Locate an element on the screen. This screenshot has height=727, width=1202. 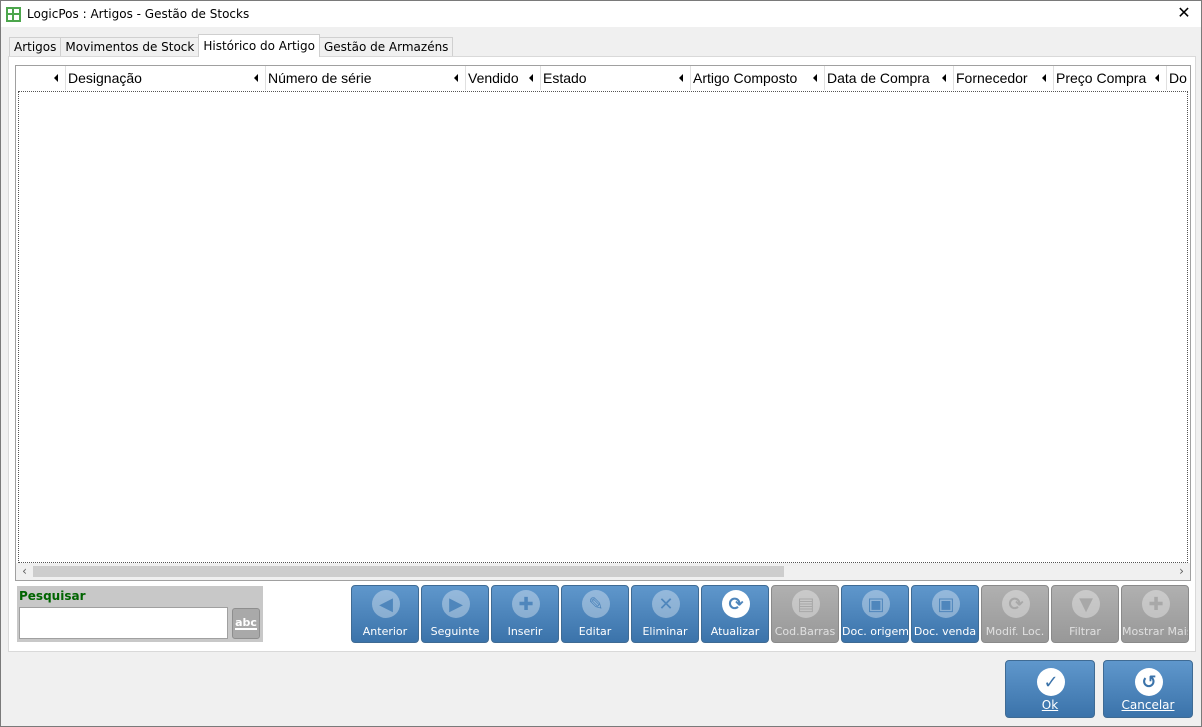
window-title: LogicPos : Artigos - Gestão de Stocks is located at coordinates (138, 14).